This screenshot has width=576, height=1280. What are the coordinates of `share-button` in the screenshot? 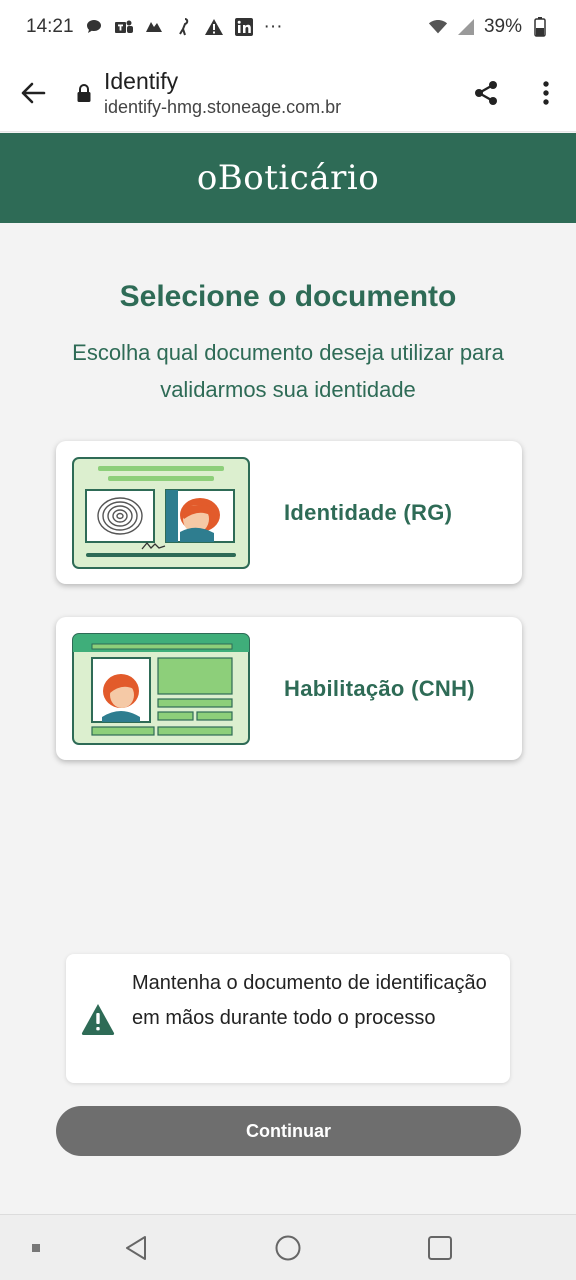 It's located at (486, 93).